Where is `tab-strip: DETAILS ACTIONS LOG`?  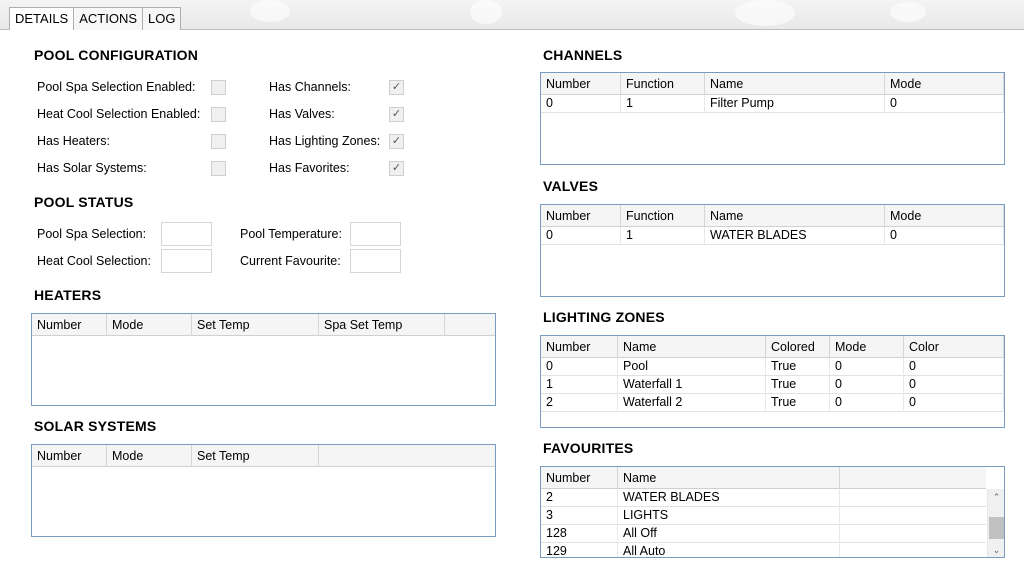
tab-strip: DETAILS ACTIONS LOG is located at coordinates (95, 19).